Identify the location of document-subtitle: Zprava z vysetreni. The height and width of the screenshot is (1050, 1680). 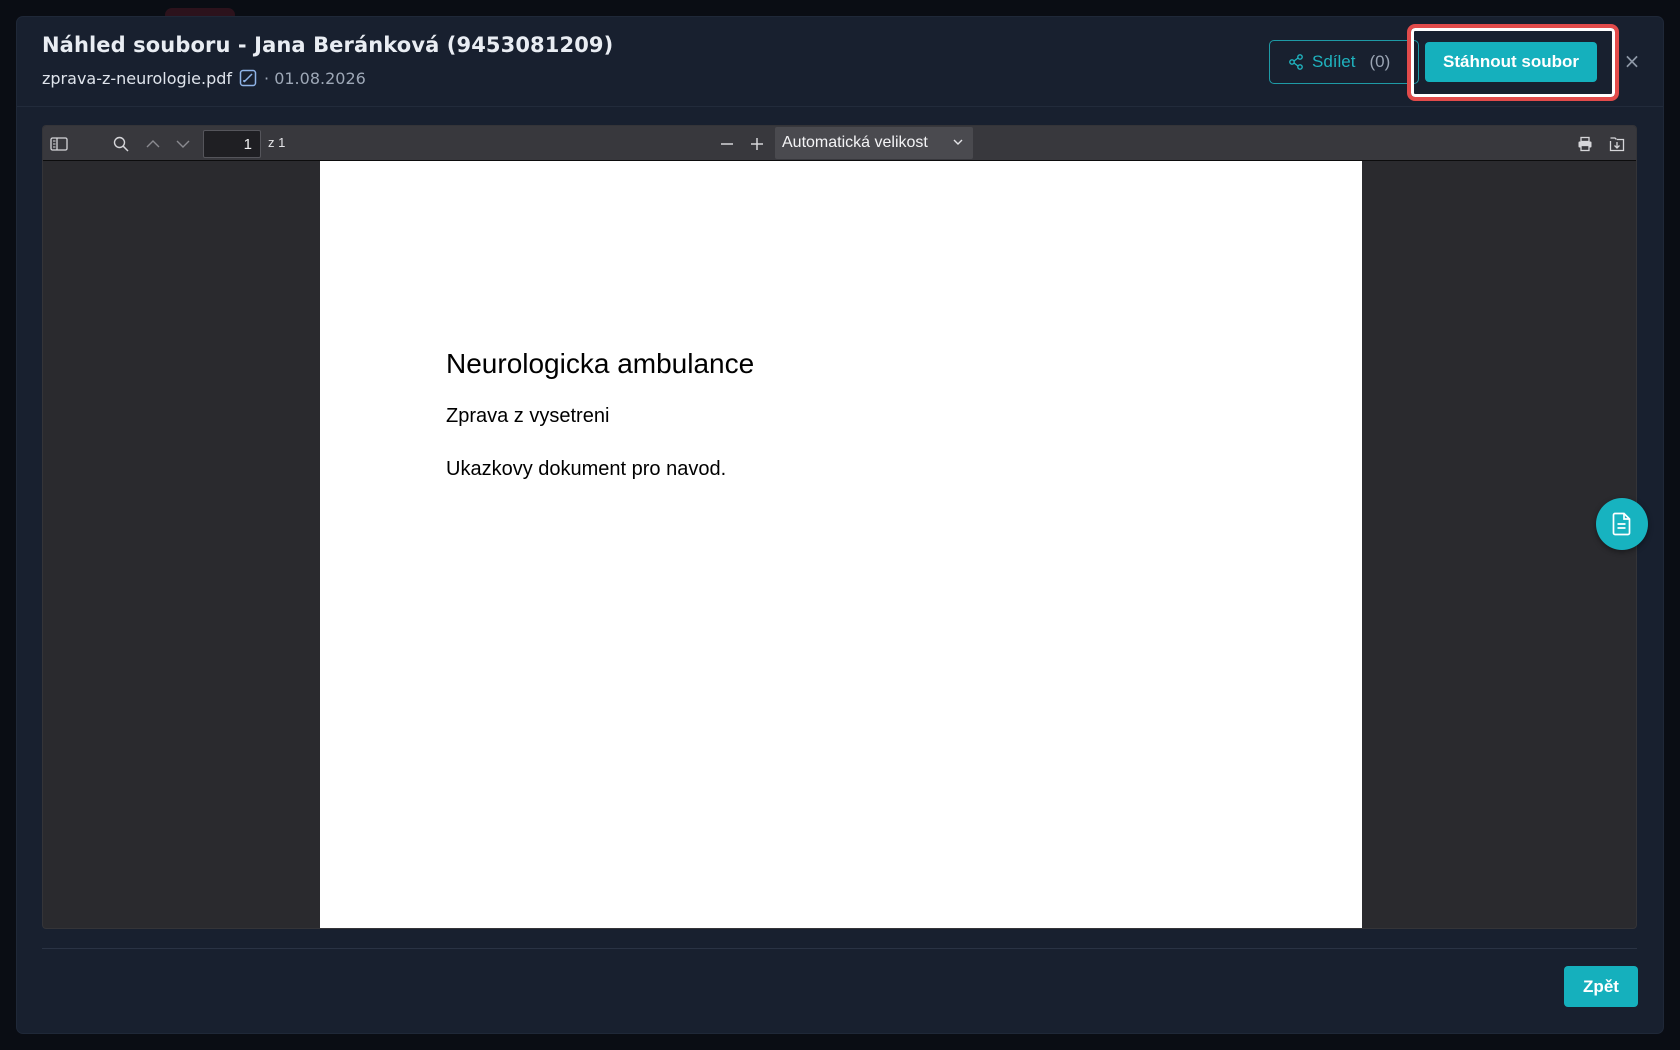
(528, 416).